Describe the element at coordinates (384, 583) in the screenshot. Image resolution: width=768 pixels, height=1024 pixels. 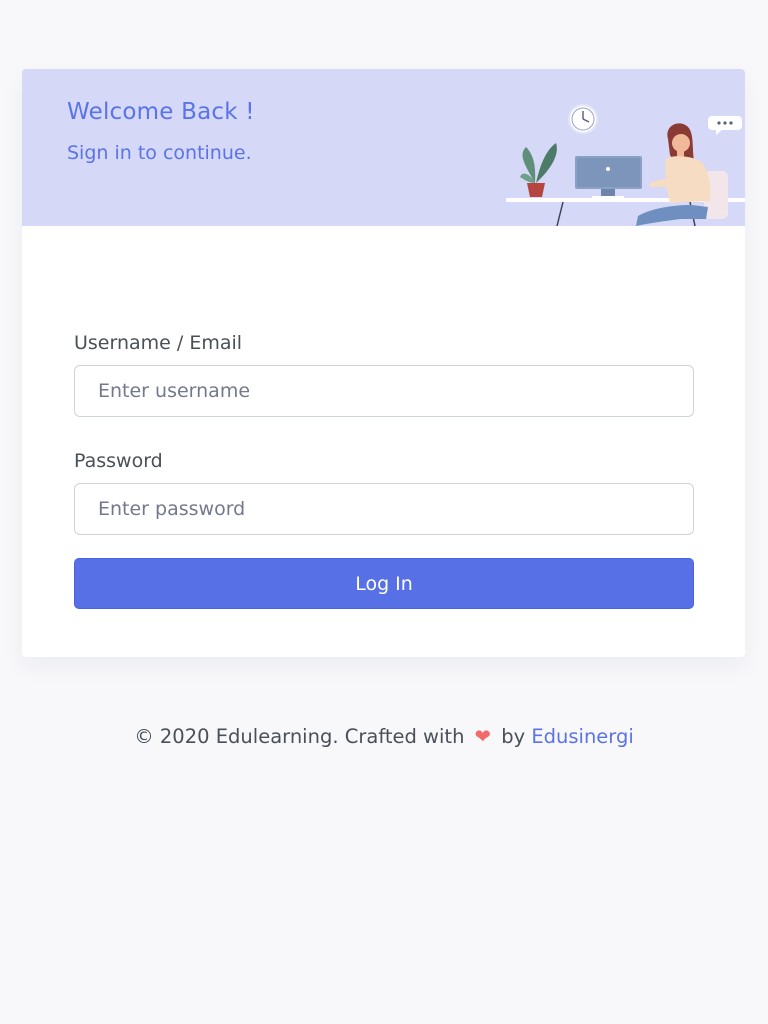
I see `login-button: Log In` at that location.